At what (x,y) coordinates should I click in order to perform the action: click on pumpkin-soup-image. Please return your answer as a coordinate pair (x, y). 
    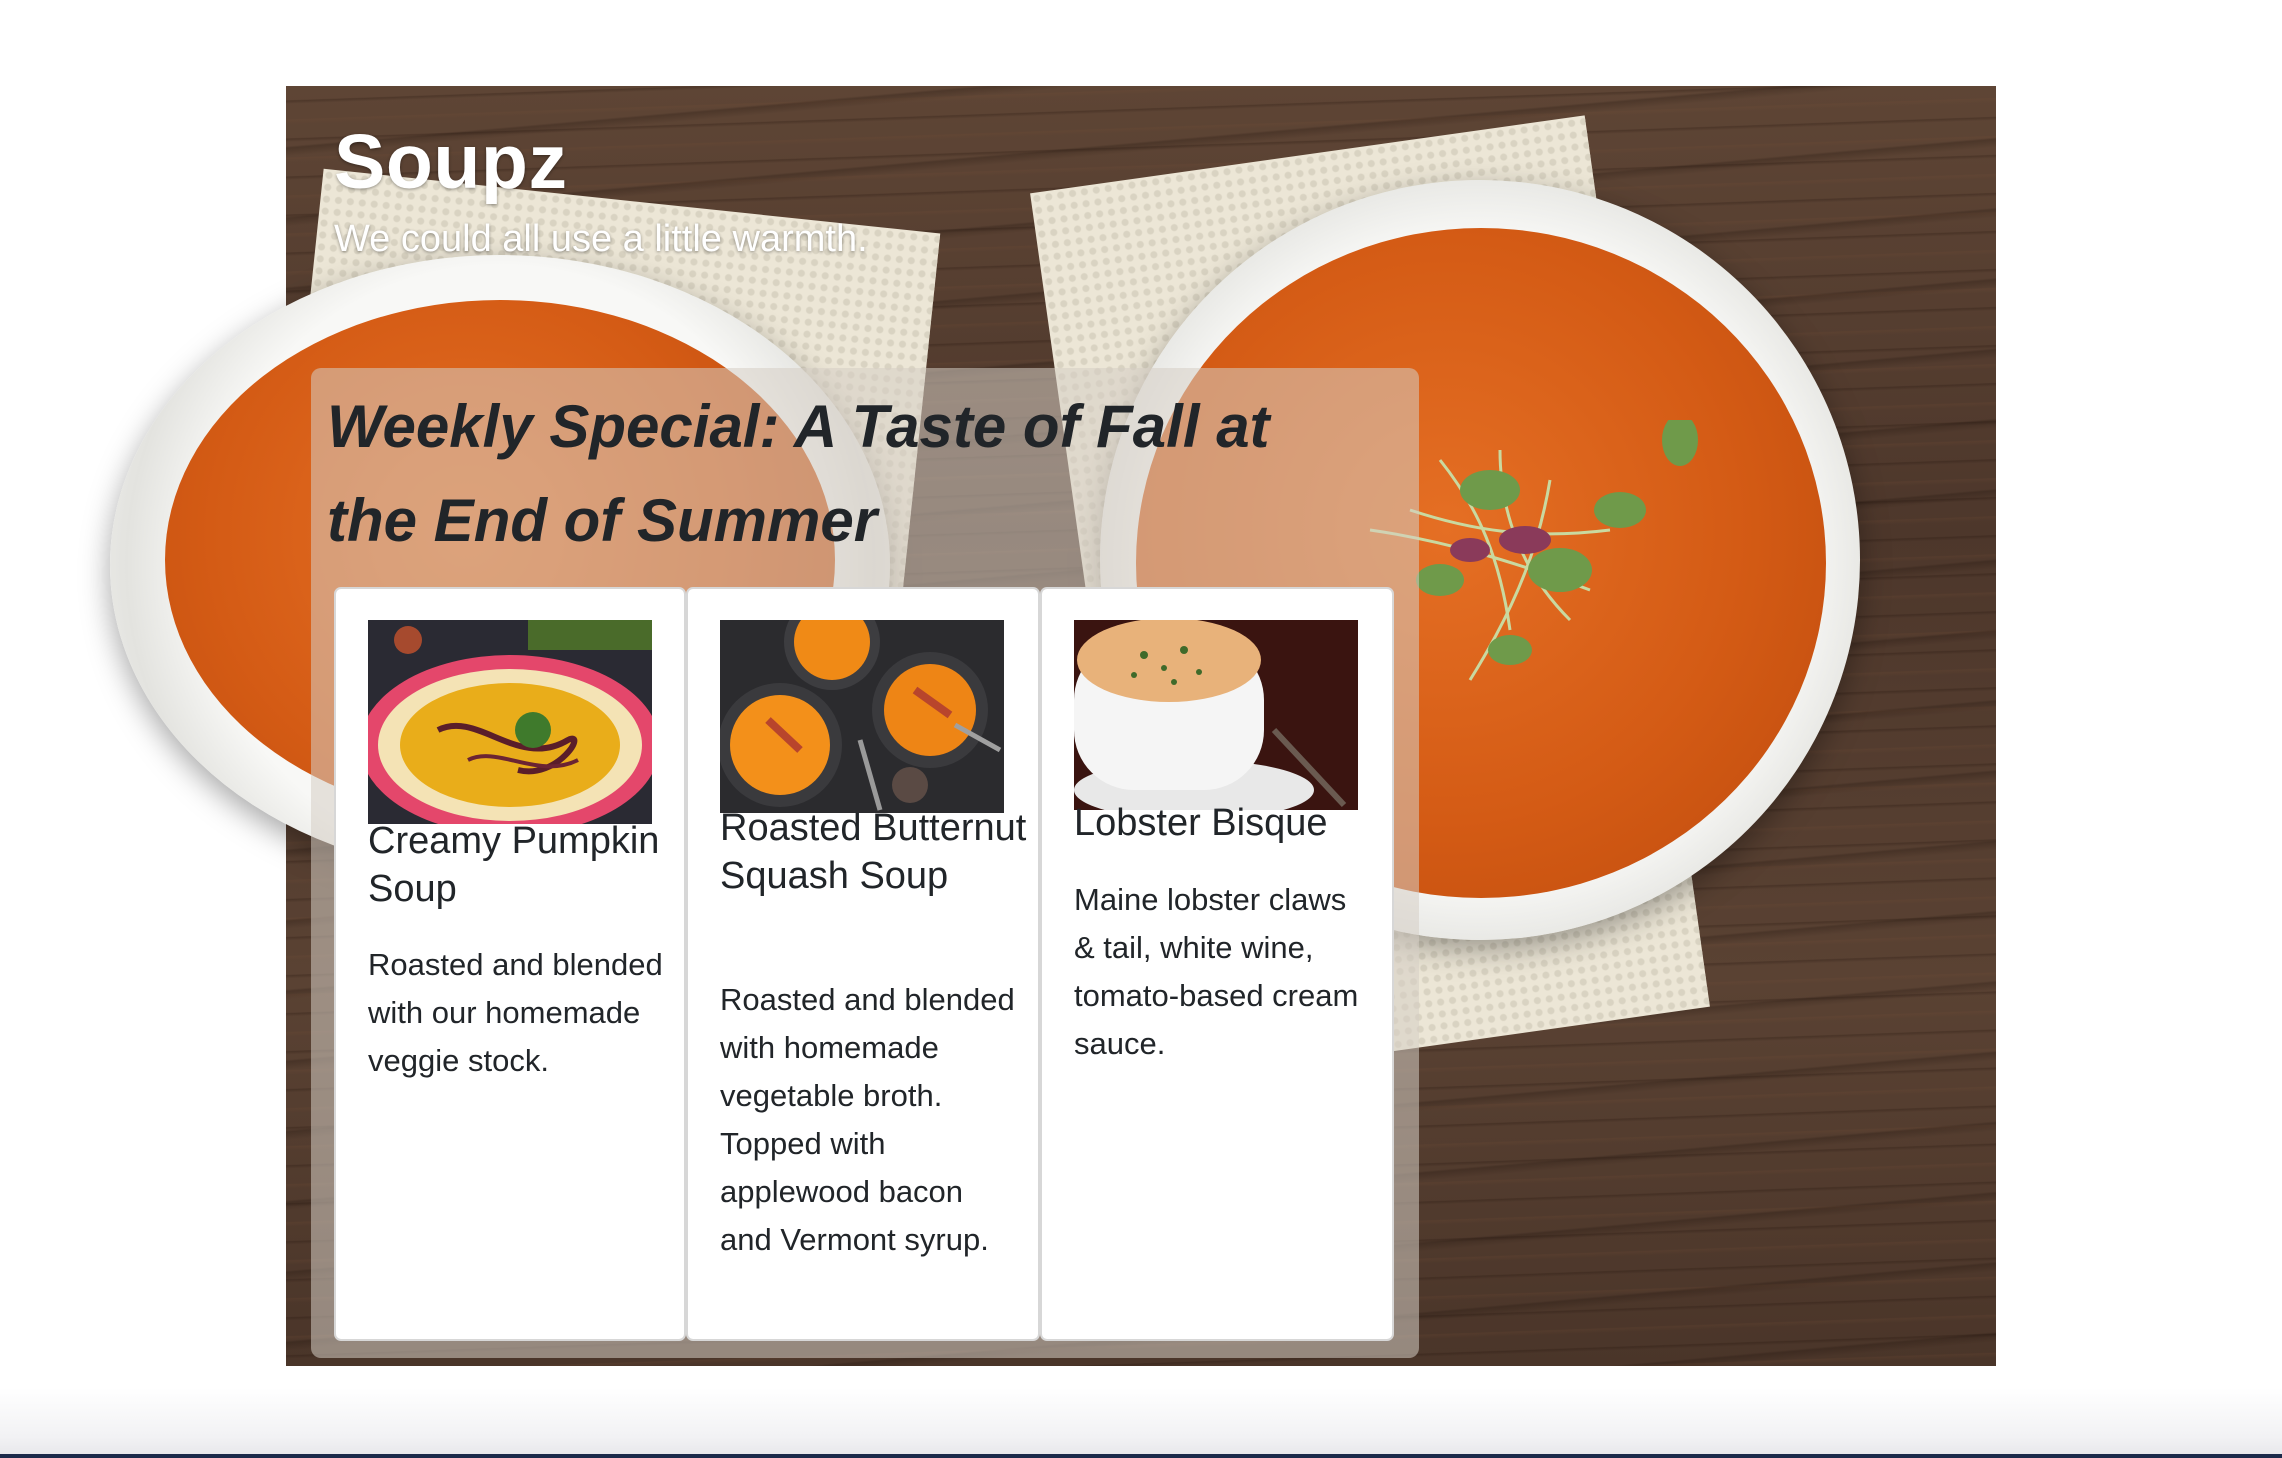
    Looking at the image, I should click on (510, 722).